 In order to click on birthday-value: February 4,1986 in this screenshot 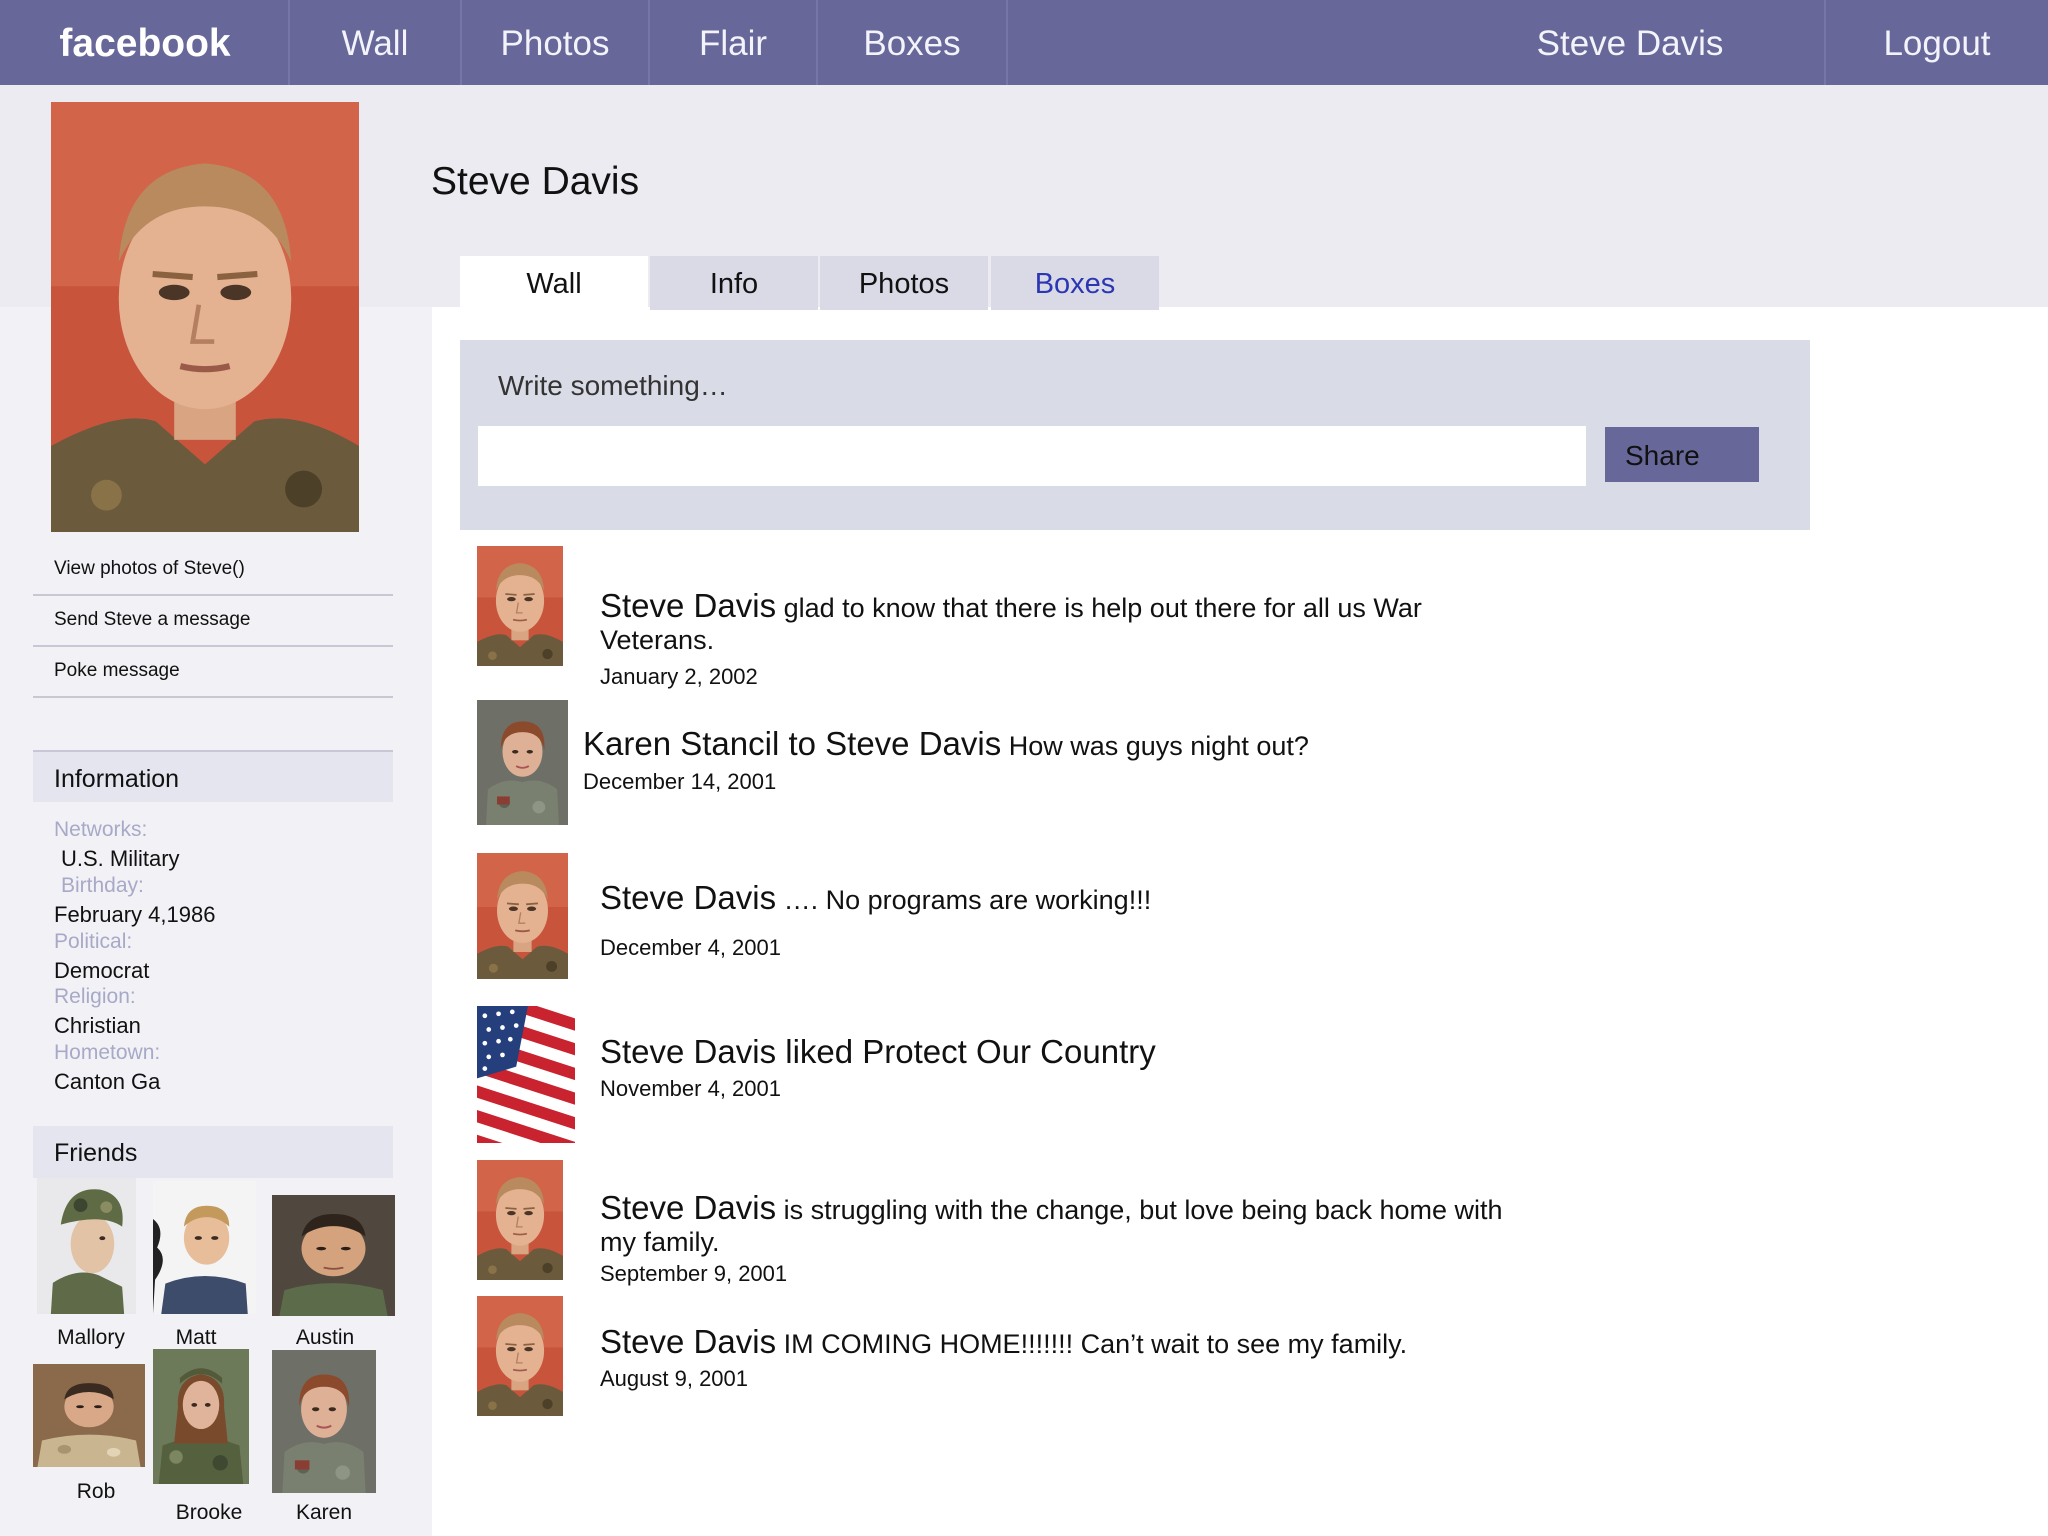, I will do `click(135, 914)`.